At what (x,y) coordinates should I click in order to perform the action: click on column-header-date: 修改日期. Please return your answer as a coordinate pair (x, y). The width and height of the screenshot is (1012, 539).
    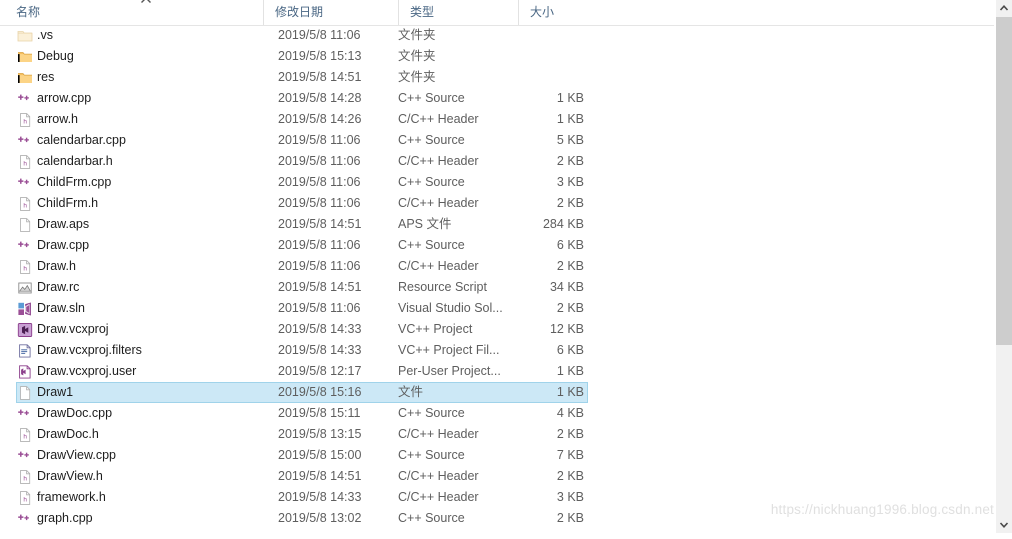
    Looking at the image, I should click on (330, 12).